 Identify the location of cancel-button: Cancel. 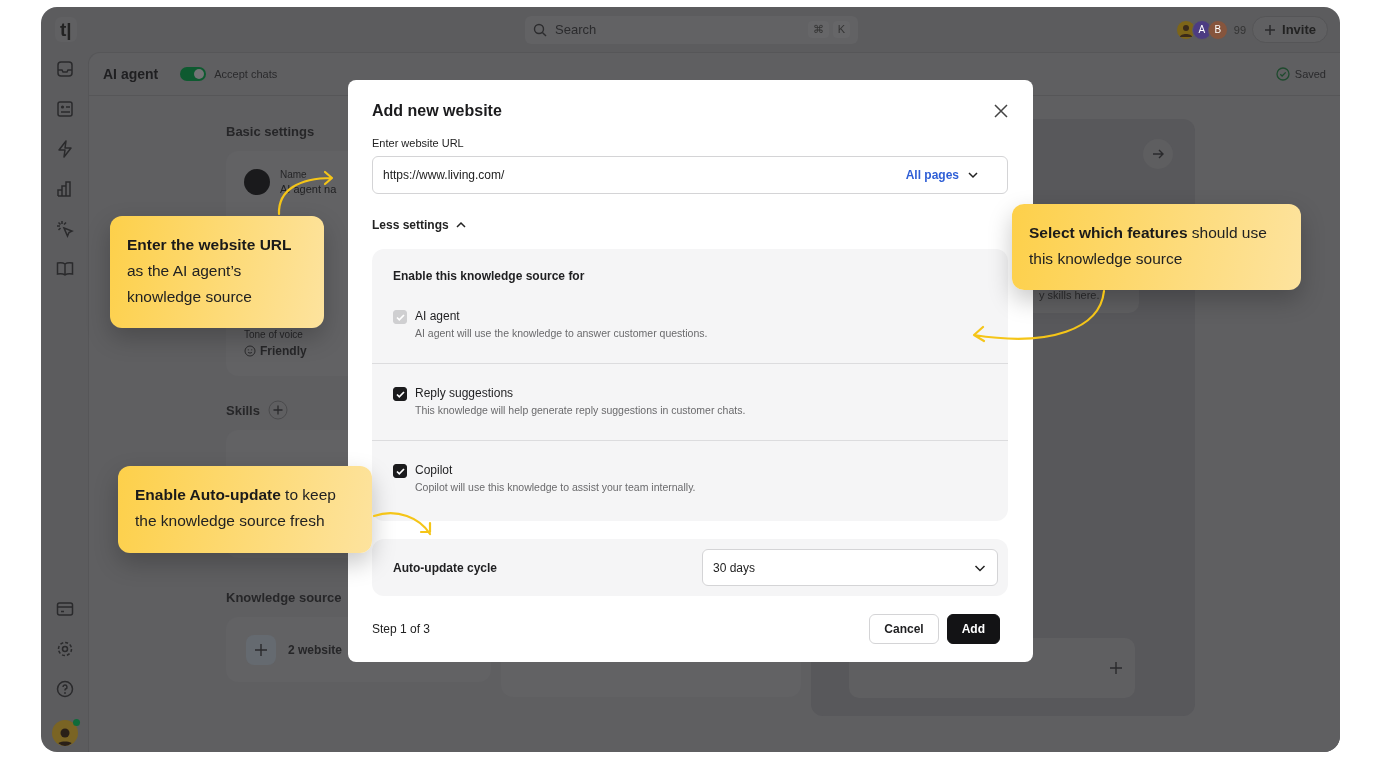
(904, 629).